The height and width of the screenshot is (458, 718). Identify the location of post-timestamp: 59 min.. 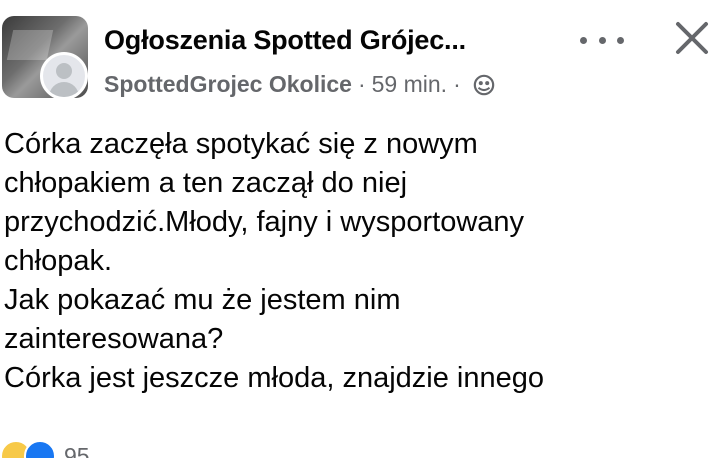
(409, 84).